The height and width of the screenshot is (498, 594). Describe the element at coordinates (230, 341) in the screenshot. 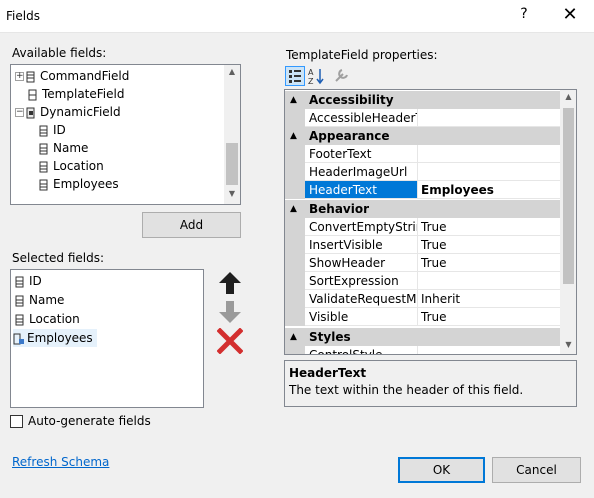

I see `delete-button` at that location.